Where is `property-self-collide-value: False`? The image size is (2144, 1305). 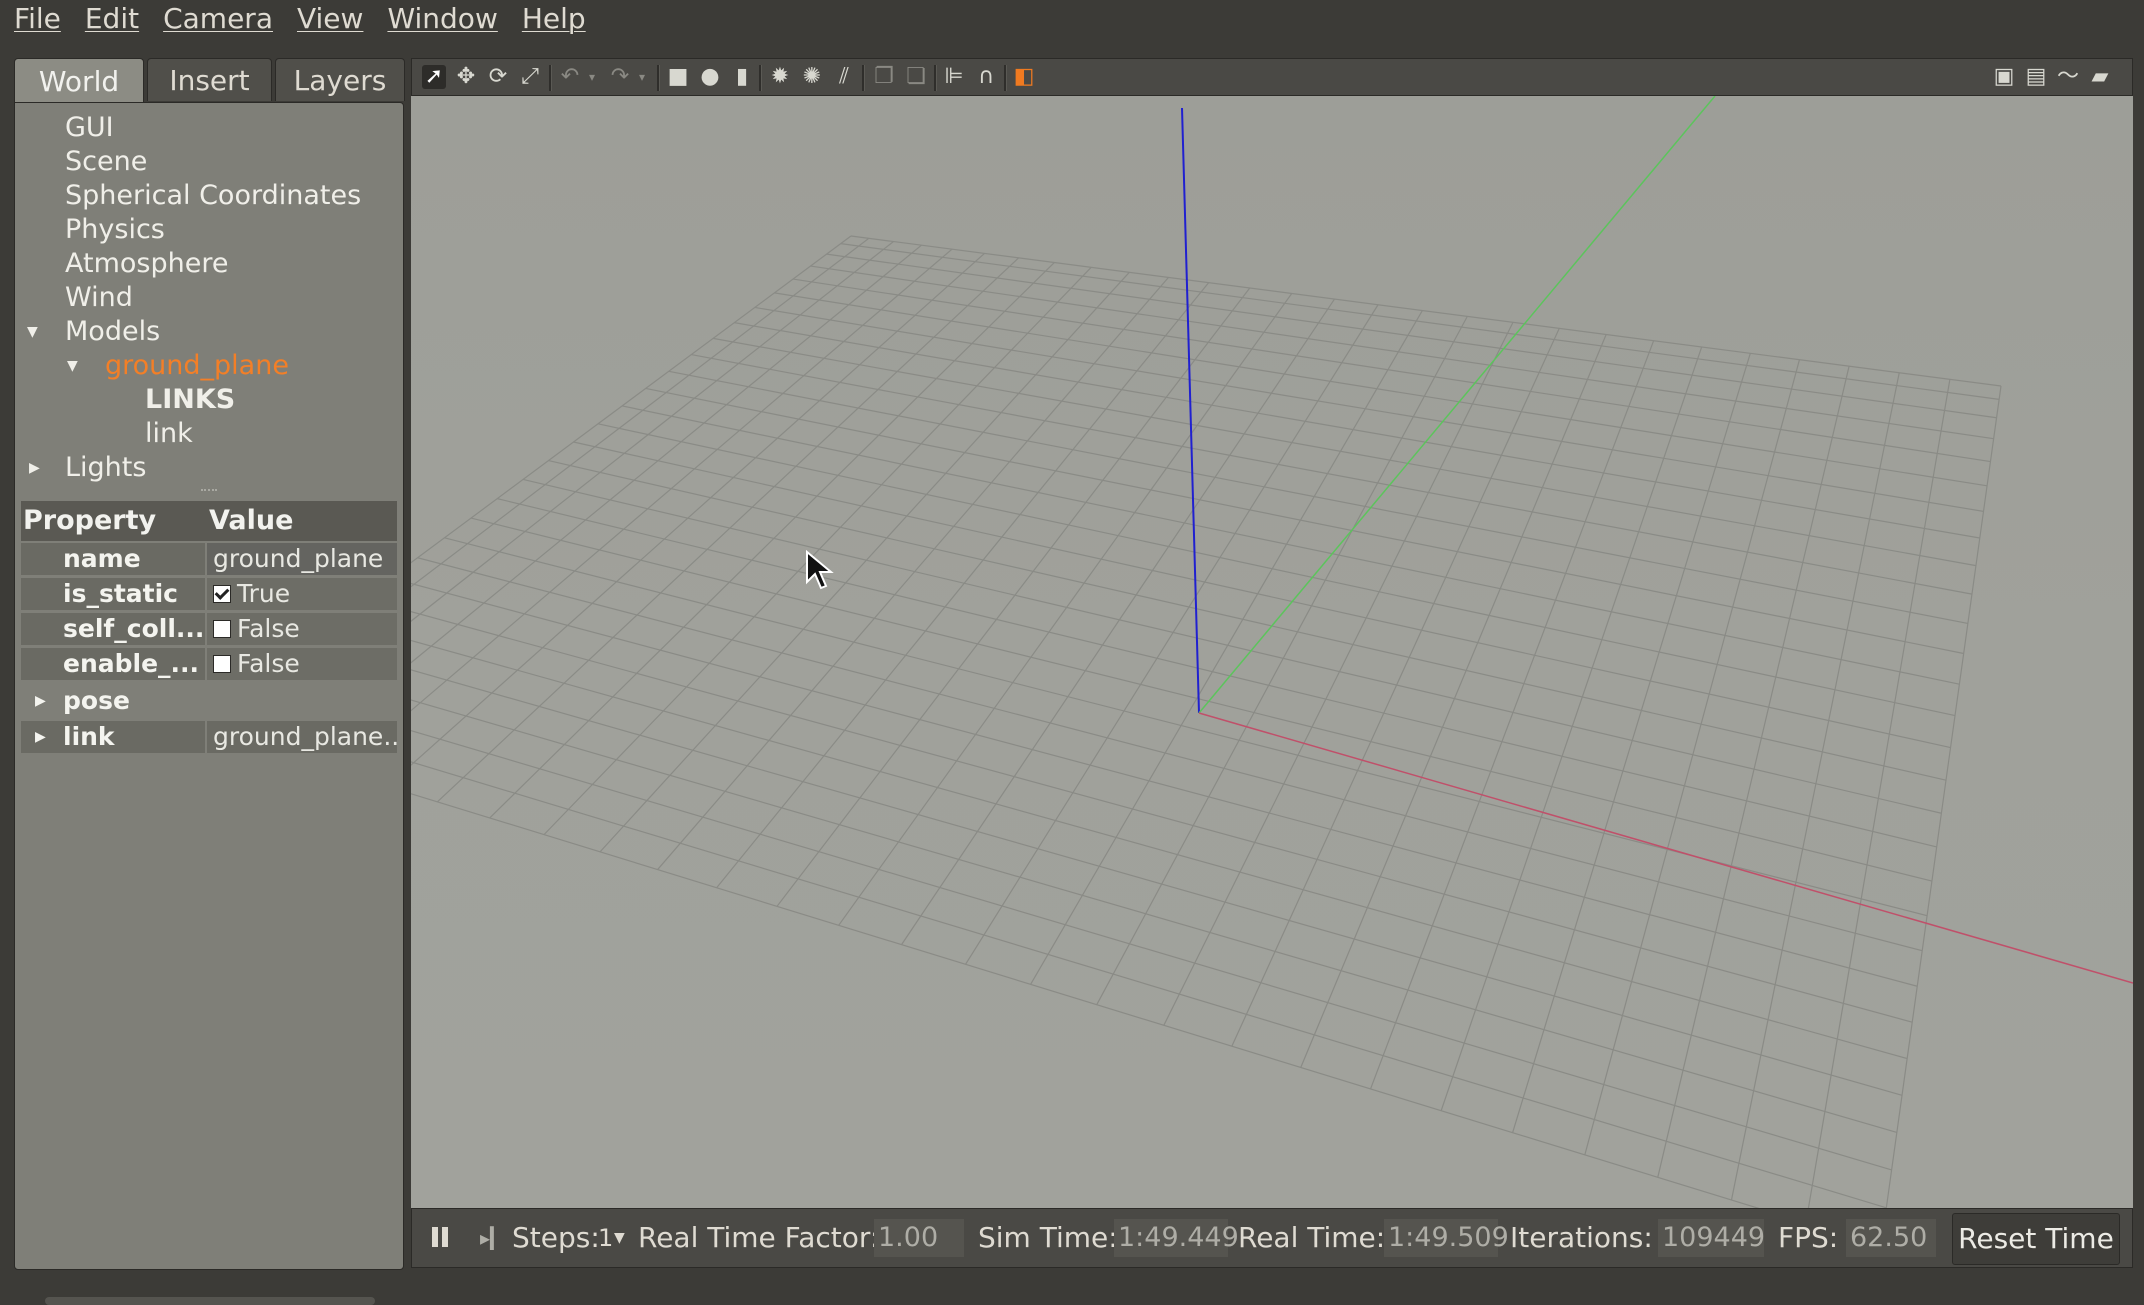
property-self-collide-value: False is located at coordinates (302, 629).